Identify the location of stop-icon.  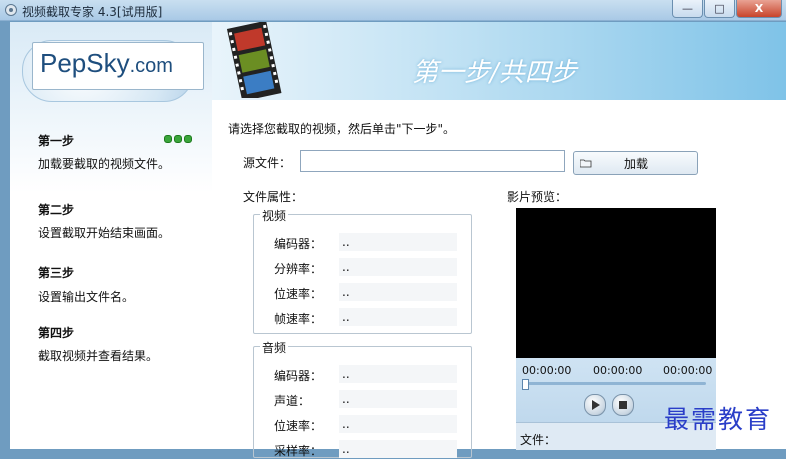
(623, 405).